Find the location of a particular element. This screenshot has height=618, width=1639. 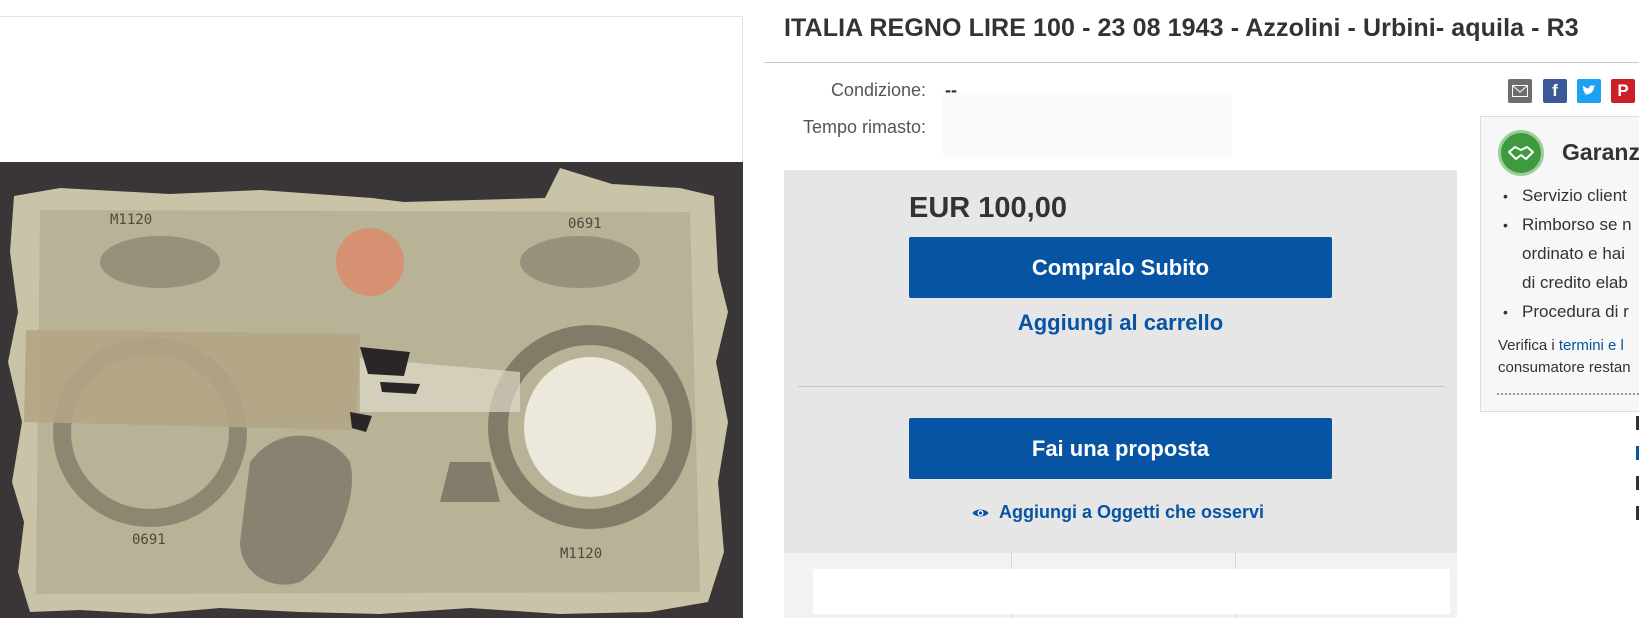

add-to-cart-link: Aggiungi al carrello is located at coordinates (1120, 323).